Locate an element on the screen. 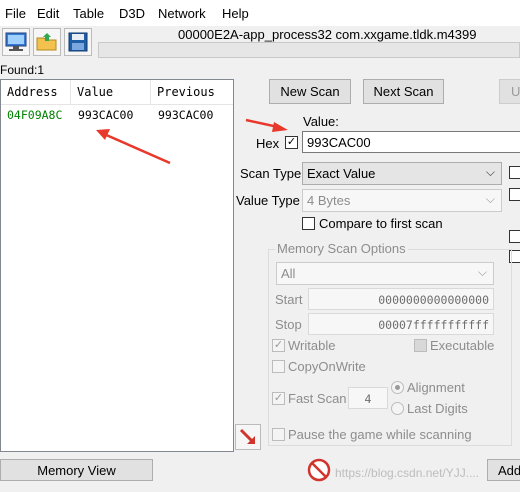 The width and height of the screenshot is (520, 492). annotation-arrows is located at coordinates (192, 141).